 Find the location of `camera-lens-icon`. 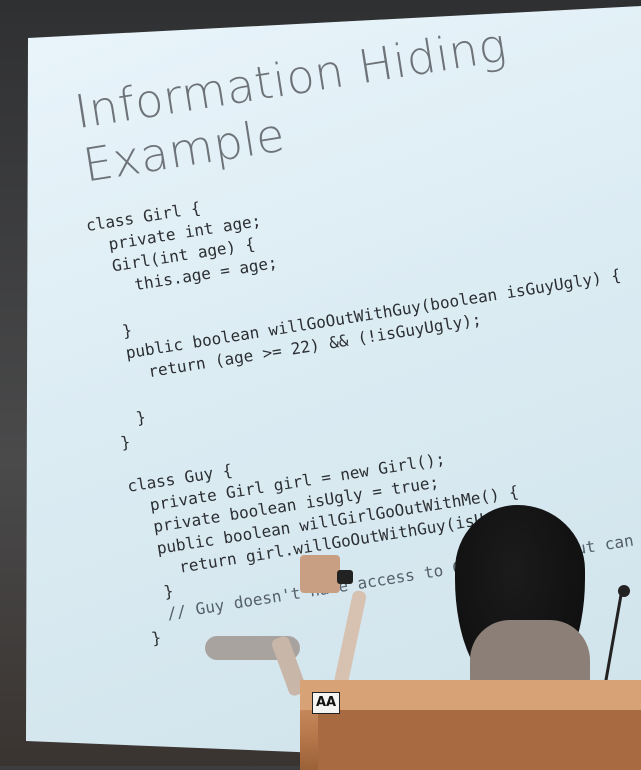

camera-lens-icon is located at coordinates (345, 577).